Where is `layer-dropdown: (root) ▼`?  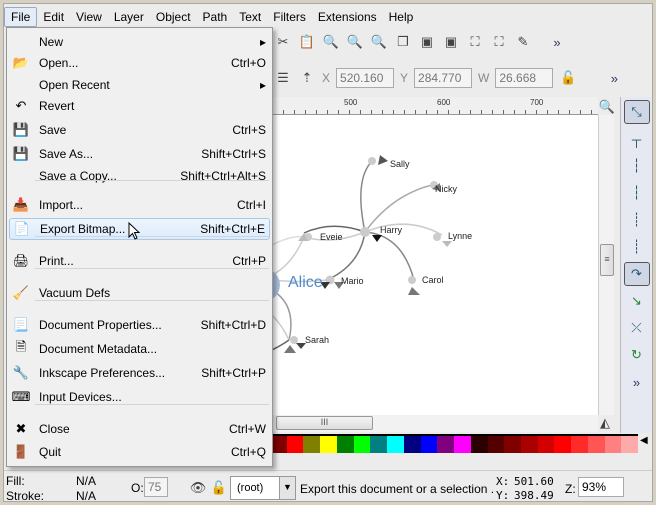
layer-dropdown: (root) ▼ is located at coordinates (263, 488).